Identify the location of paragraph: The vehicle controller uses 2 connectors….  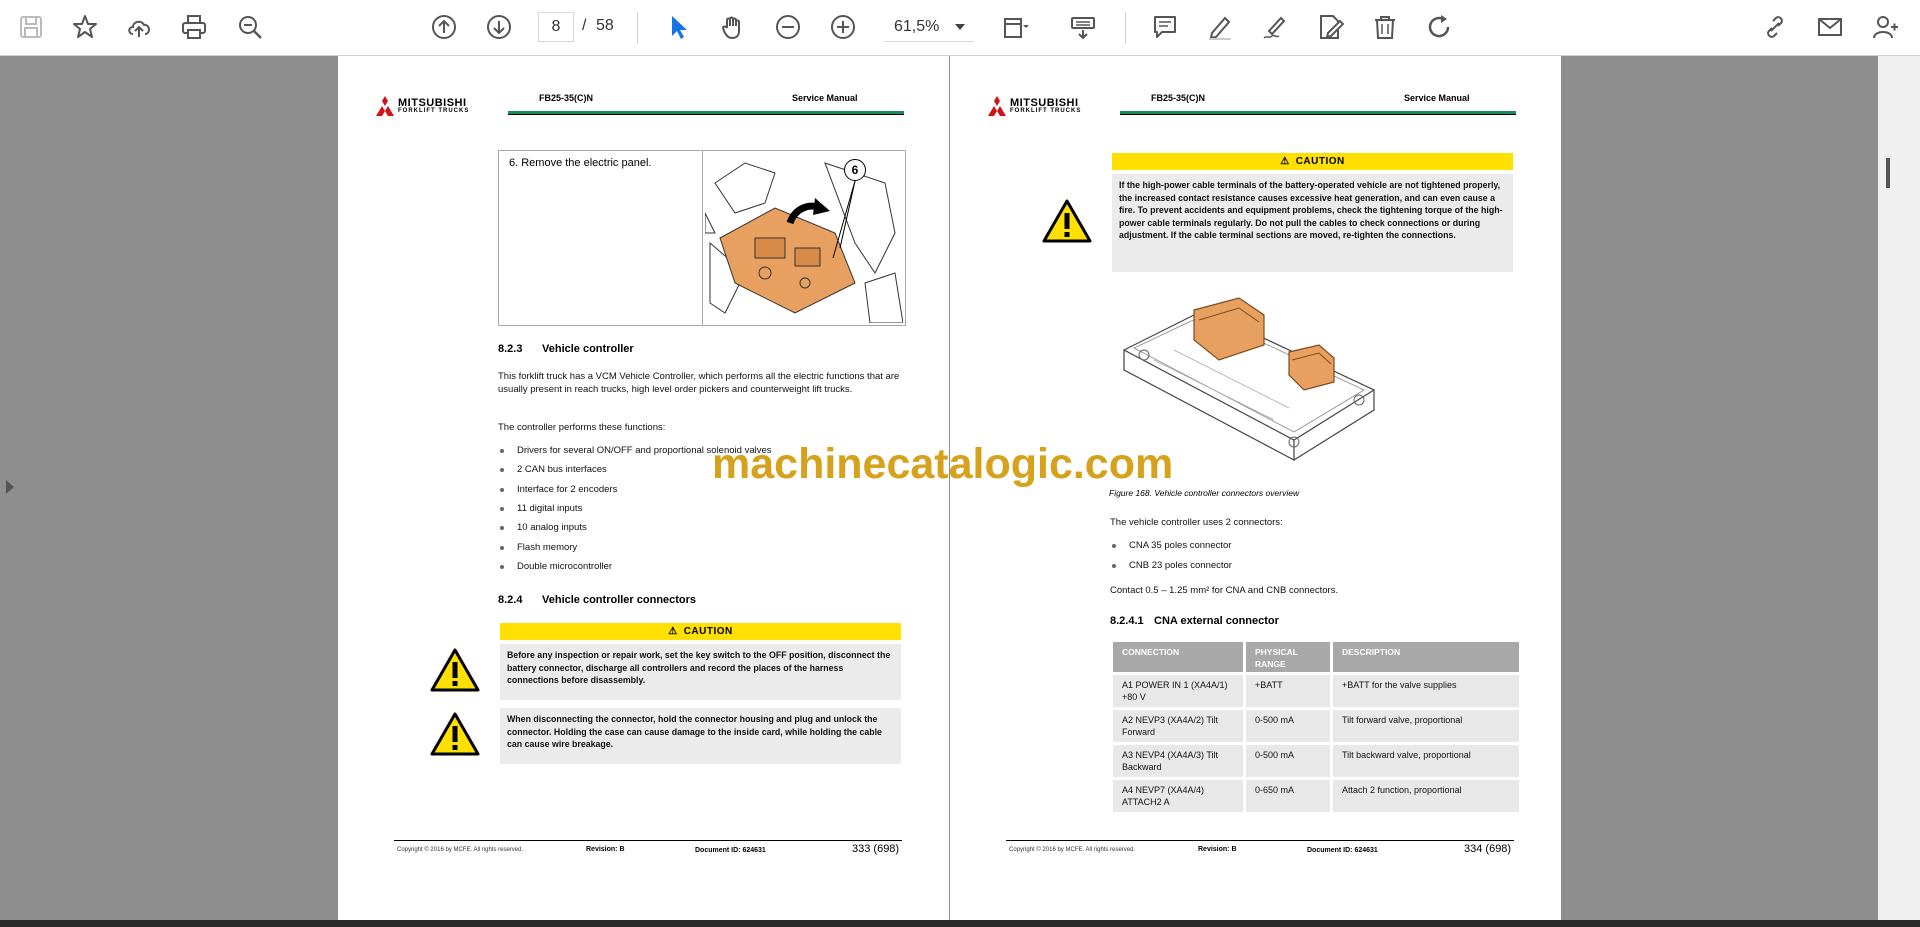
(1196, 522).